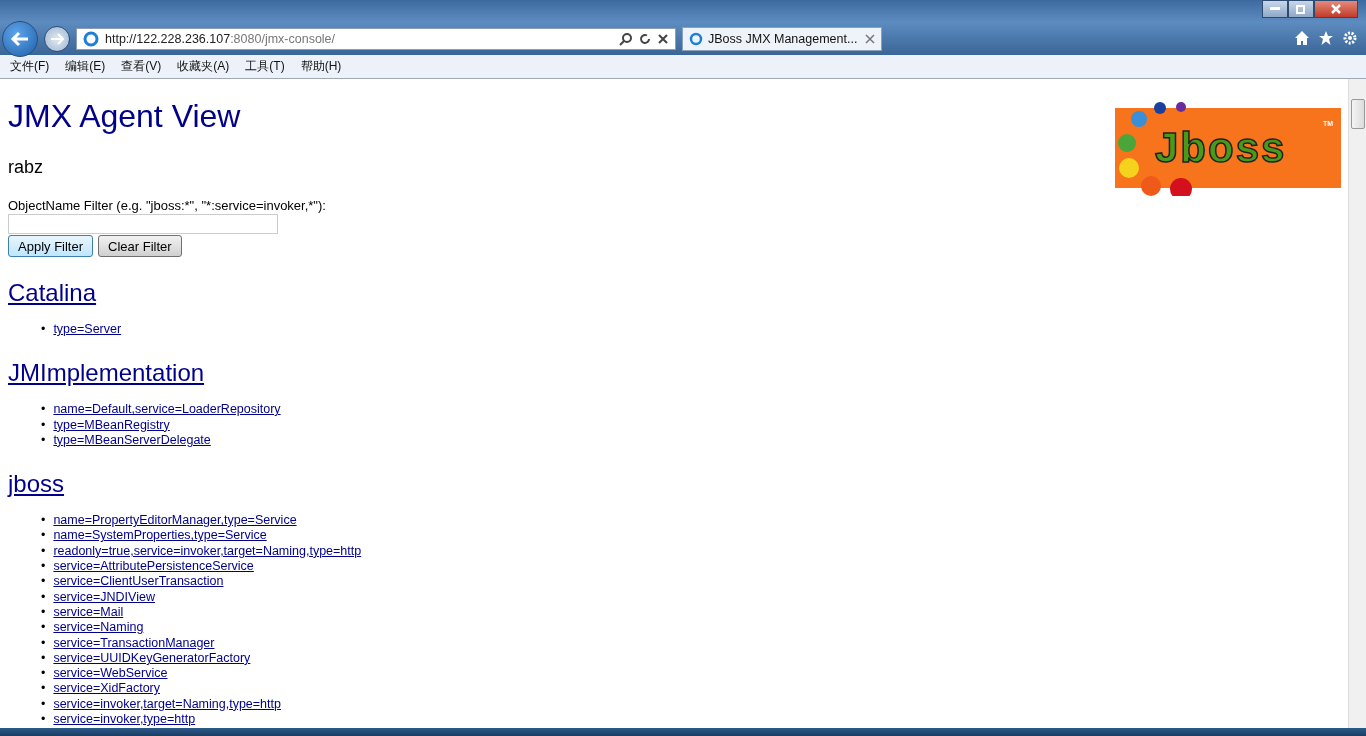 This screenshot has height=736, width=1366. Describe the element at coordinates (167, 410) in the screenshot. I see `mbean-link: name=Default,service=LoaderRepository` at that location.